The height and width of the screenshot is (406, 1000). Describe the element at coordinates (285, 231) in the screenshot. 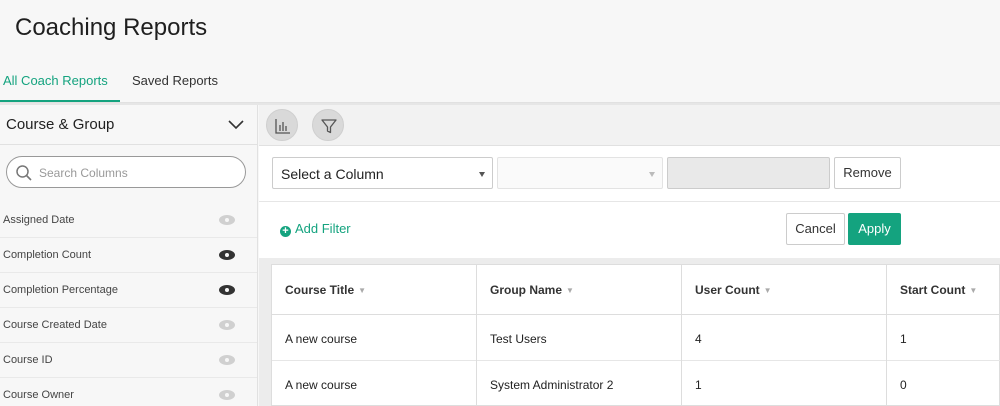

I see `plus-circle-icon: +` at that location.